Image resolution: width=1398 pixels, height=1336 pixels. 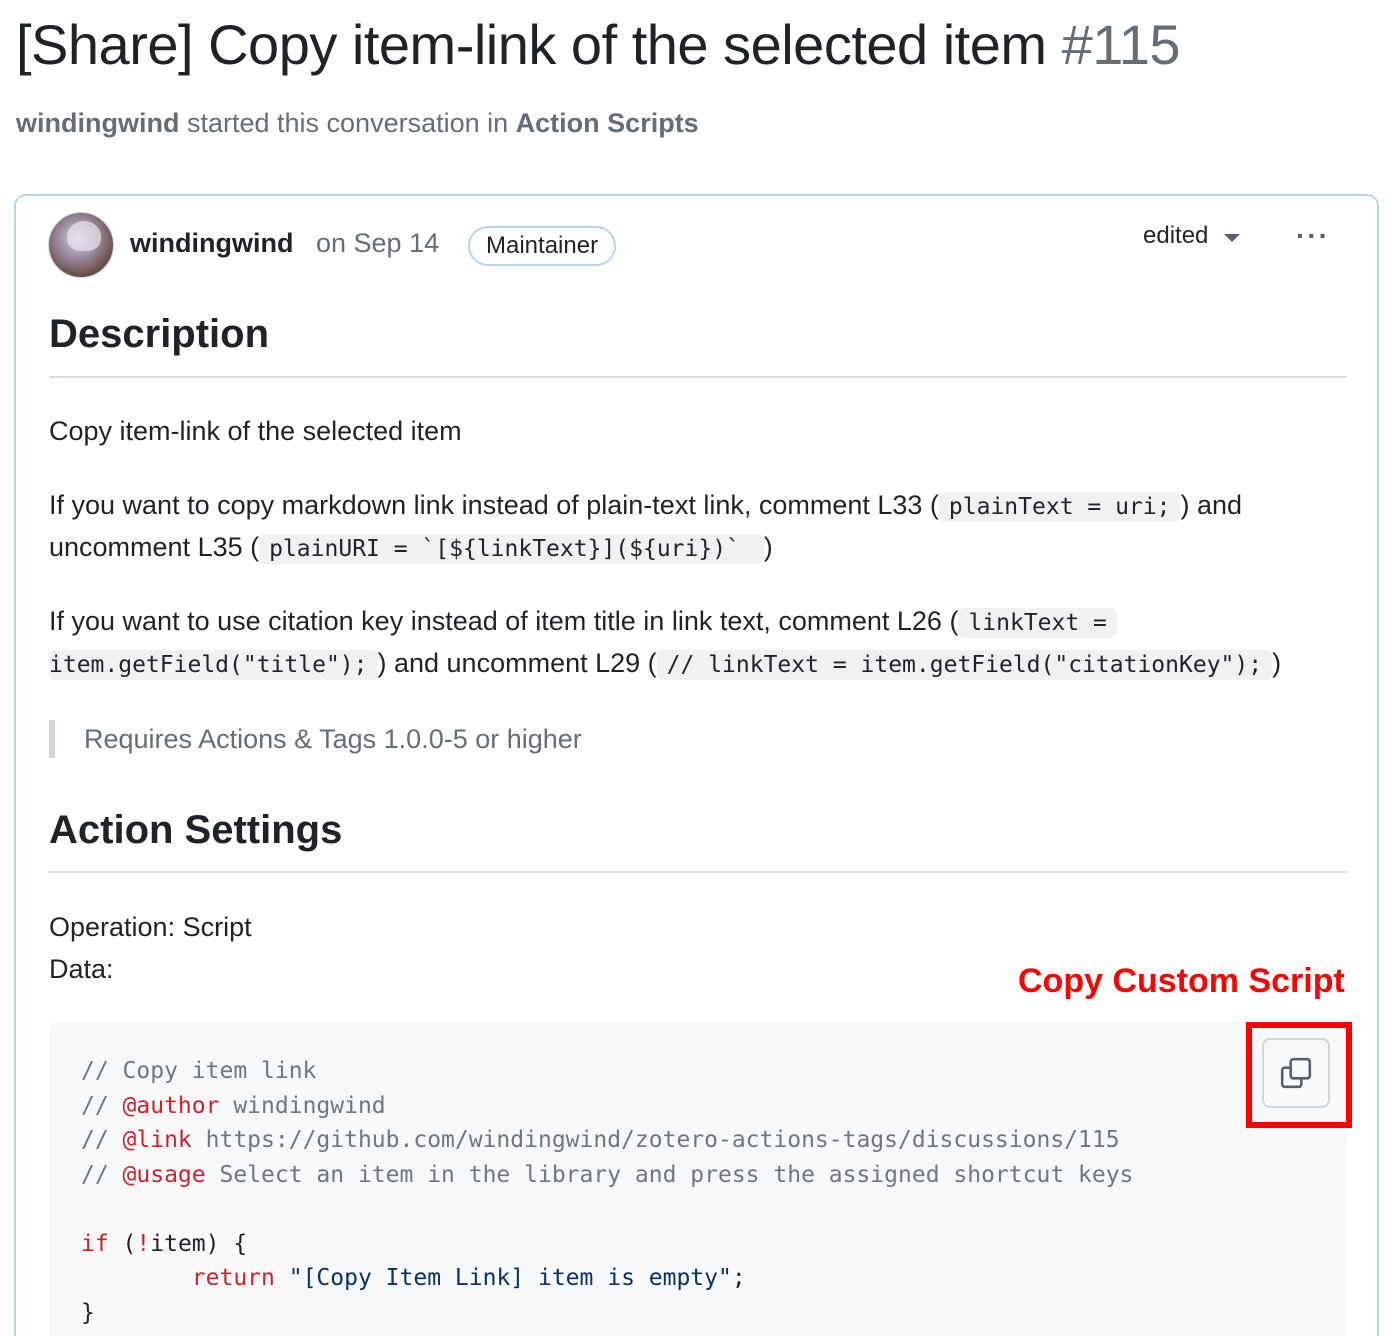 I want to click on triangle-down-icon, so click(x=1232, y=238).